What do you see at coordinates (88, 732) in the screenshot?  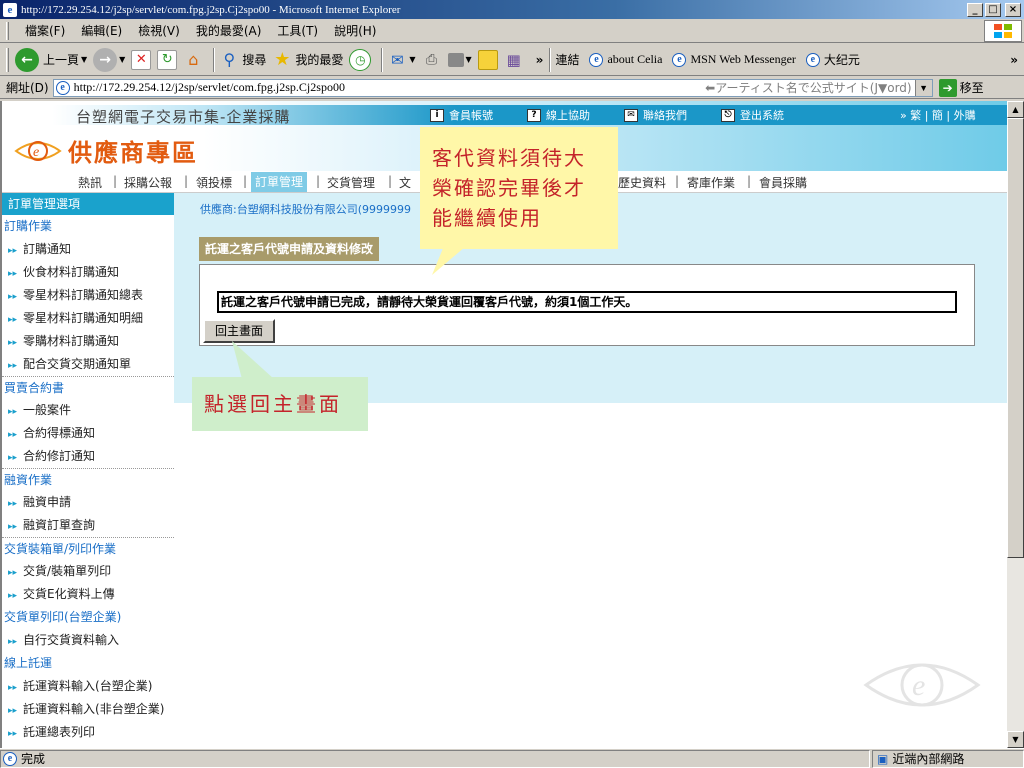 I see `sidebar-item-shipping-summary-print: ▸▸ 託運總表列印` at bounding box center [88, 732].